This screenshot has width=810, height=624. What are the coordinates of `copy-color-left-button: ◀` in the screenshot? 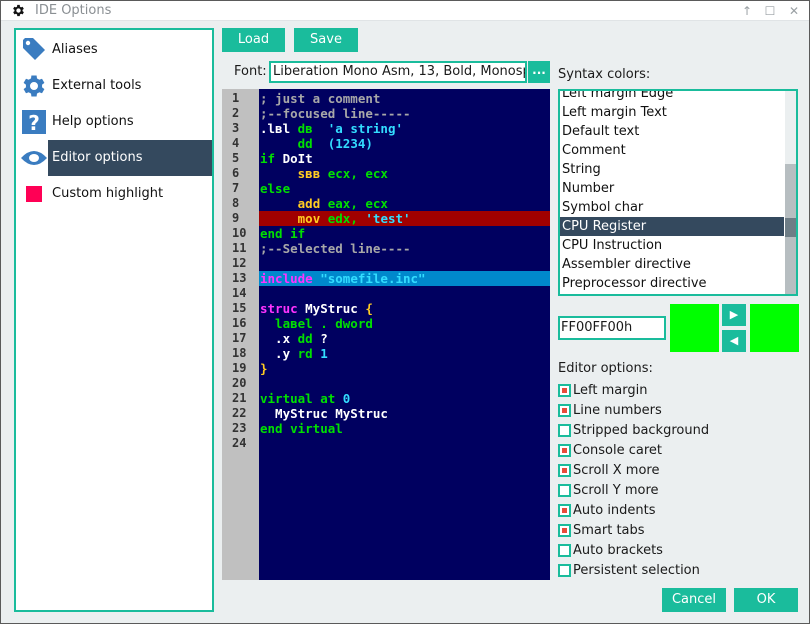 It's located at (734, 341).